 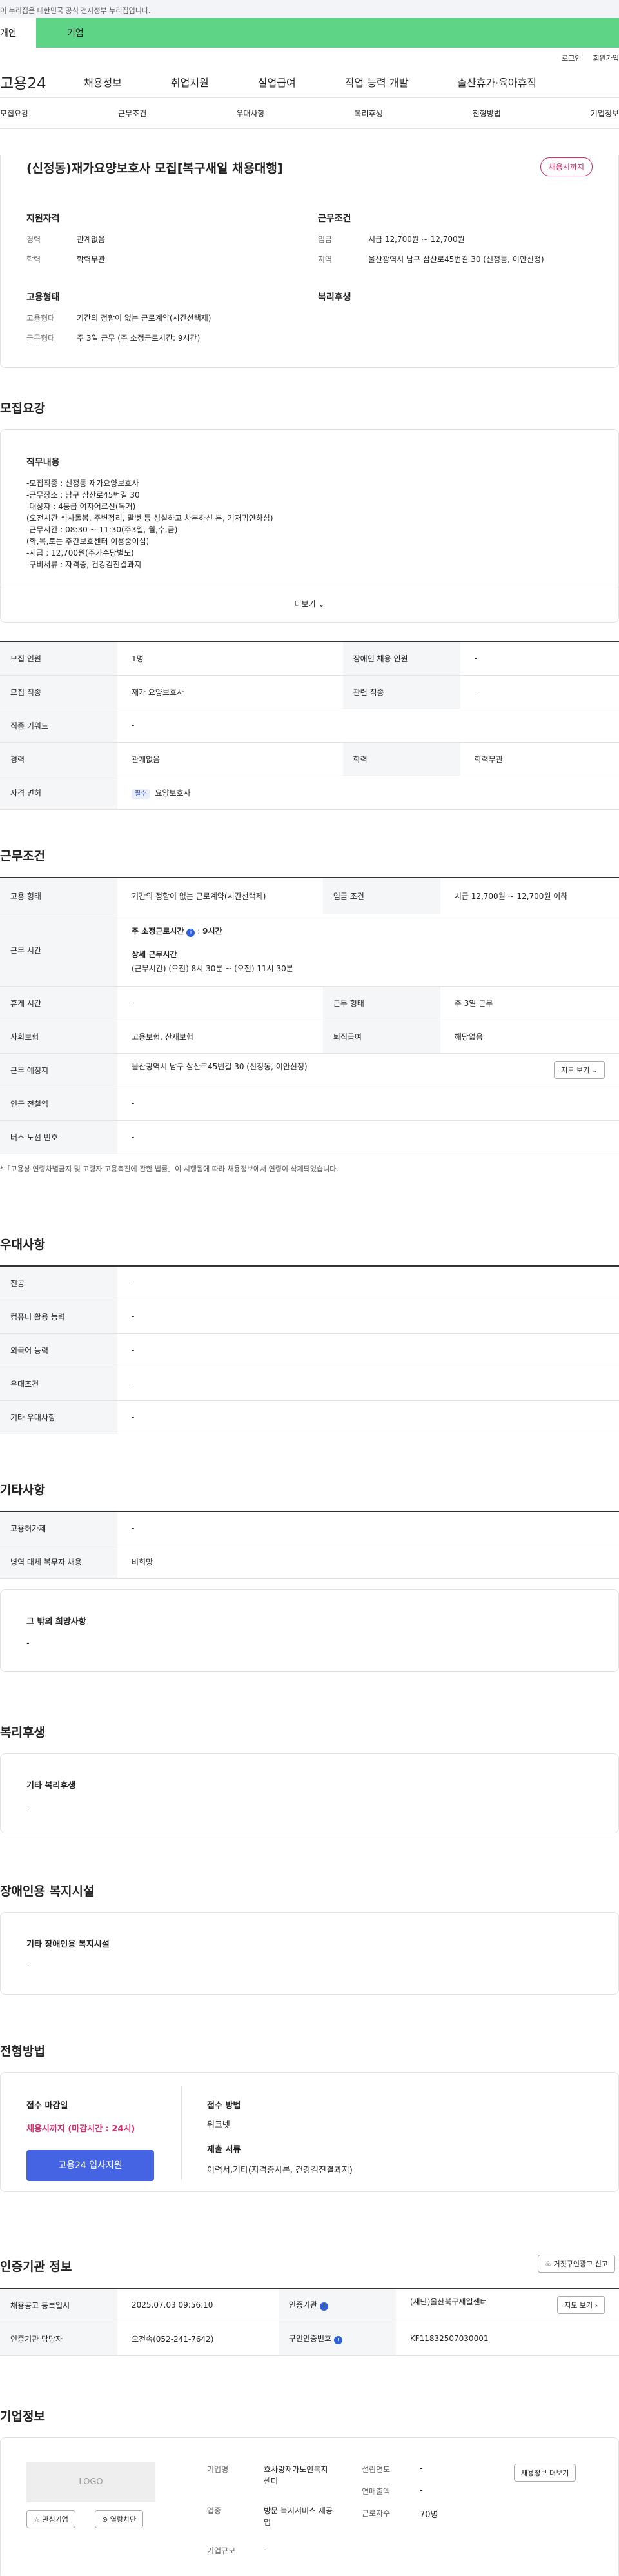 What do you see at coordinates (75, 11) in the screenshot?
I see `gov-notice: 이 누리집은 대한민국 공식 전자정부 누리집입니다.` at bounding box center [75, 11].